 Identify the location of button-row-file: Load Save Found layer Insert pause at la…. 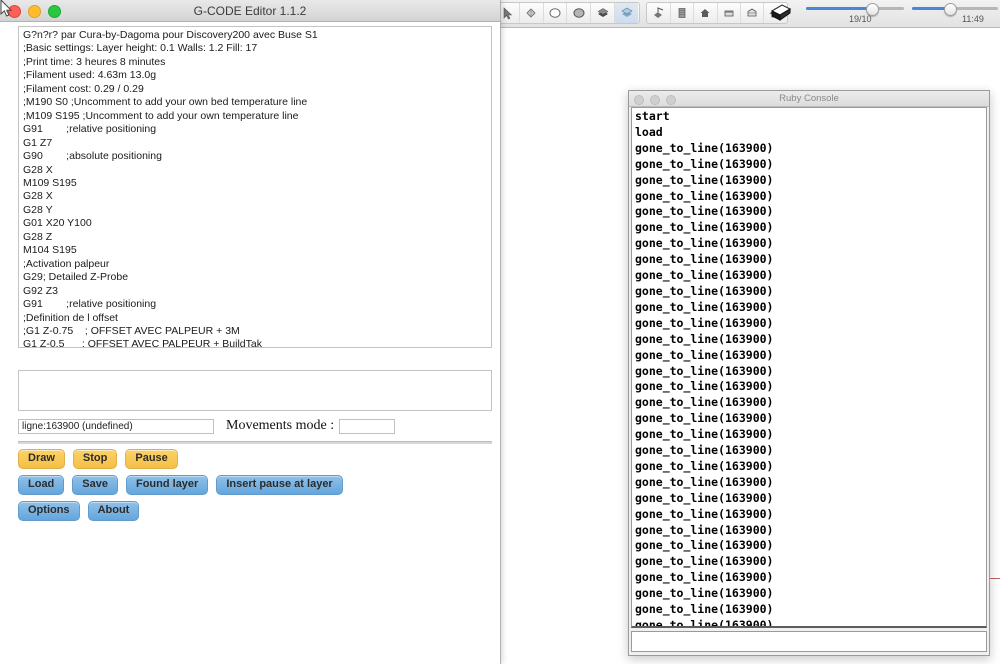
(255, 485).